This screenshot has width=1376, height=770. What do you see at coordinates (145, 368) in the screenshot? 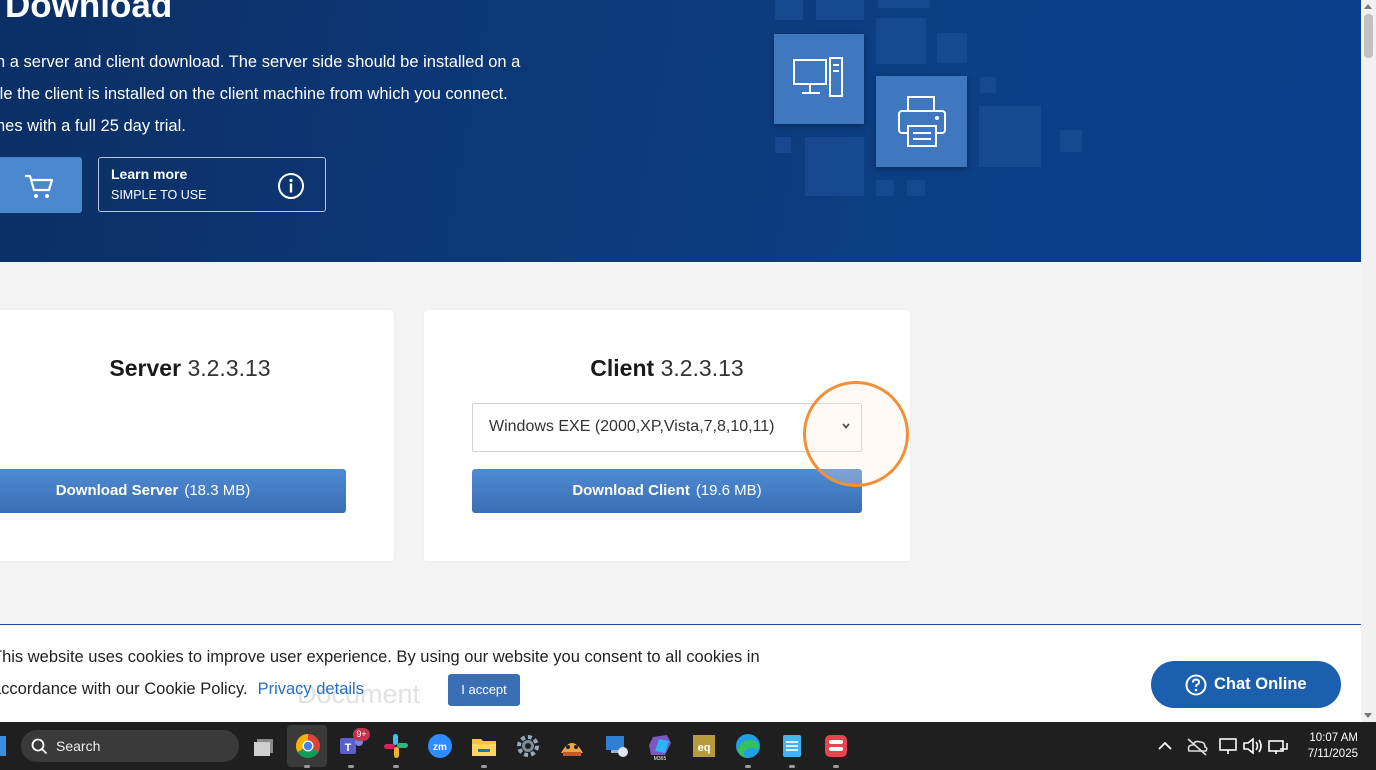
I see `server-name: Server` at bounding box center [145, 368].